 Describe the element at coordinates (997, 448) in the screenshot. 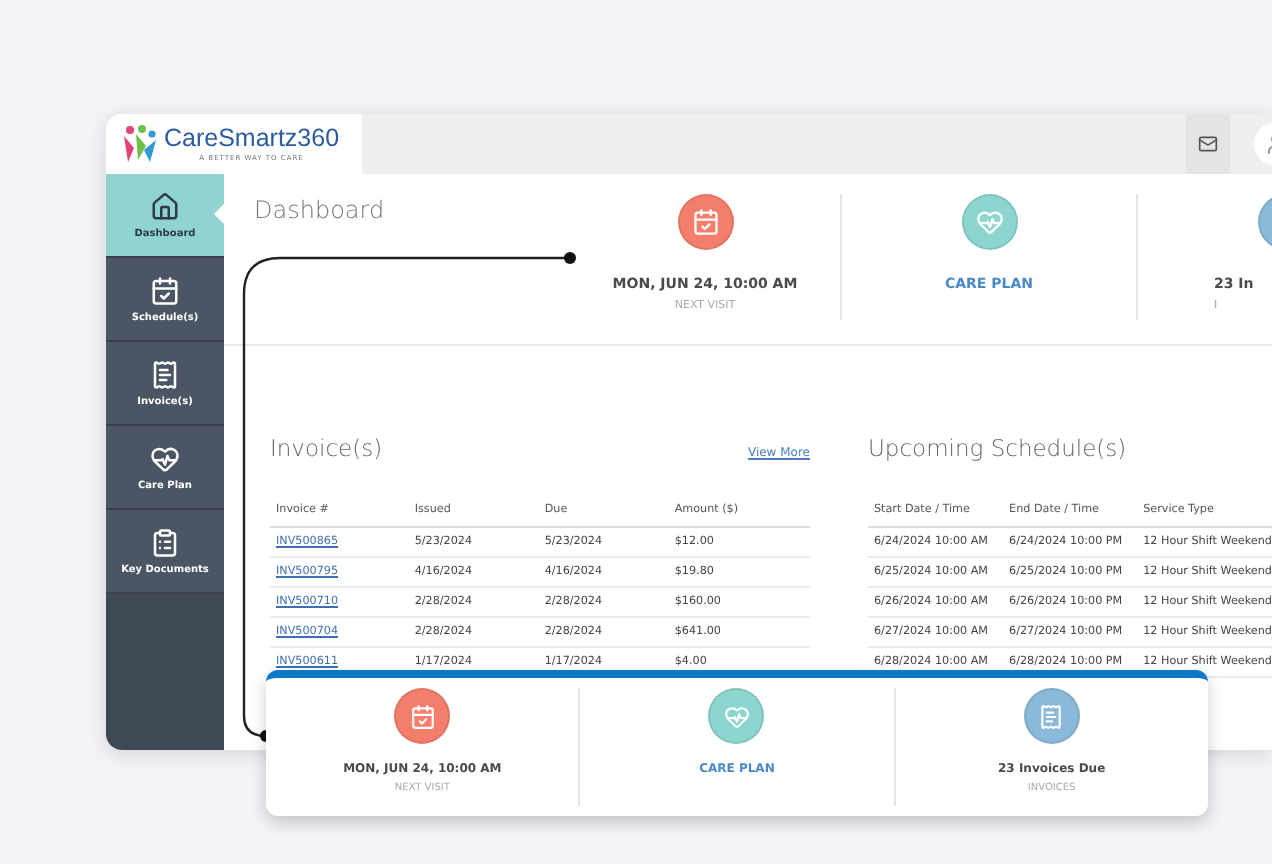

I see `section-title: Upcoming Schedule(s)` at that location.